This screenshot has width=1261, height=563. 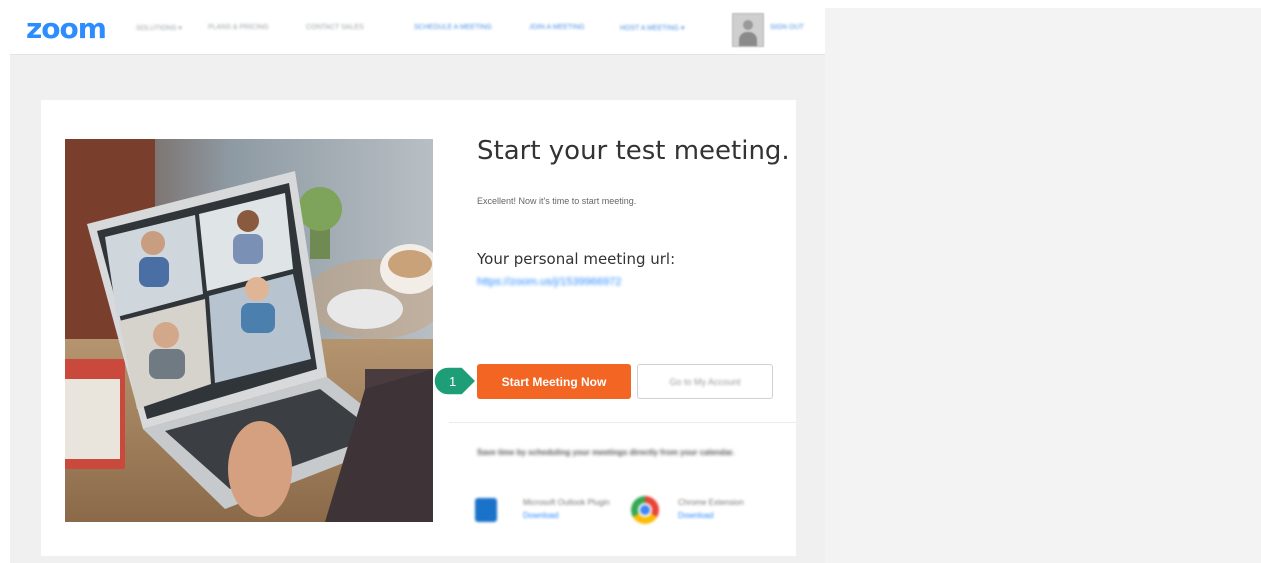 What do you see at coordinates (486, 510) in the screenshot?
I see `outlook-icon` at bounding box center [486, 510].